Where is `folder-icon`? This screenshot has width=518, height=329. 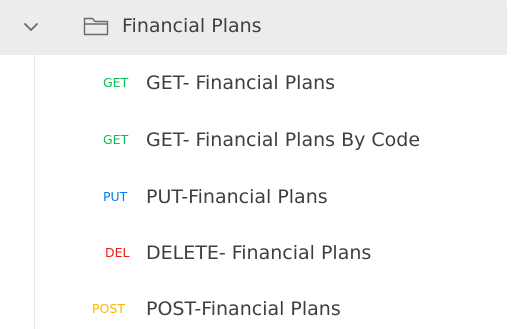 folder-icon is located at coordinates (96, 26).